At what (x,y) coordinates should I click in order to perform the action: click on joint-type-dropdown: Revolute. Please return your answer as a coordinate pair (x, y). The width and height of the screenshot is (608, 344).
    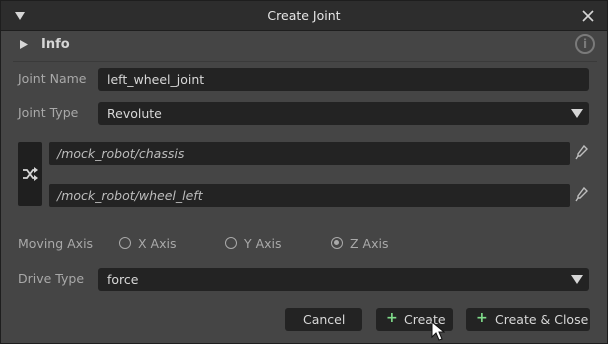
    Looking at the image, I should click on (343, 113).